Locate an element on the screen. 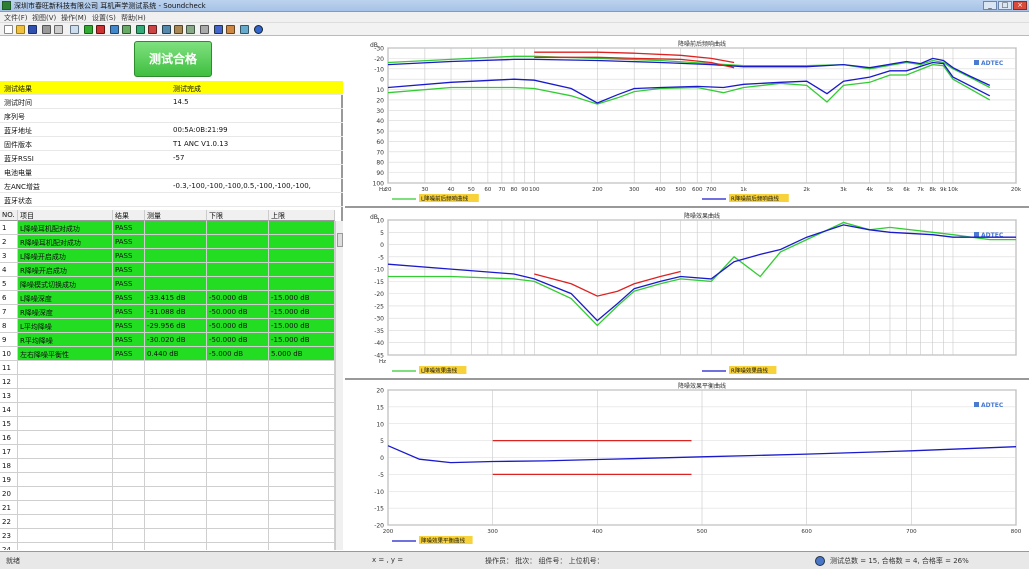 Image resolution: width=1029 pixels, height=569 pixels. table-row: 2 R降噪耳机配对成功 PASS is located at coordinates (167, 242).